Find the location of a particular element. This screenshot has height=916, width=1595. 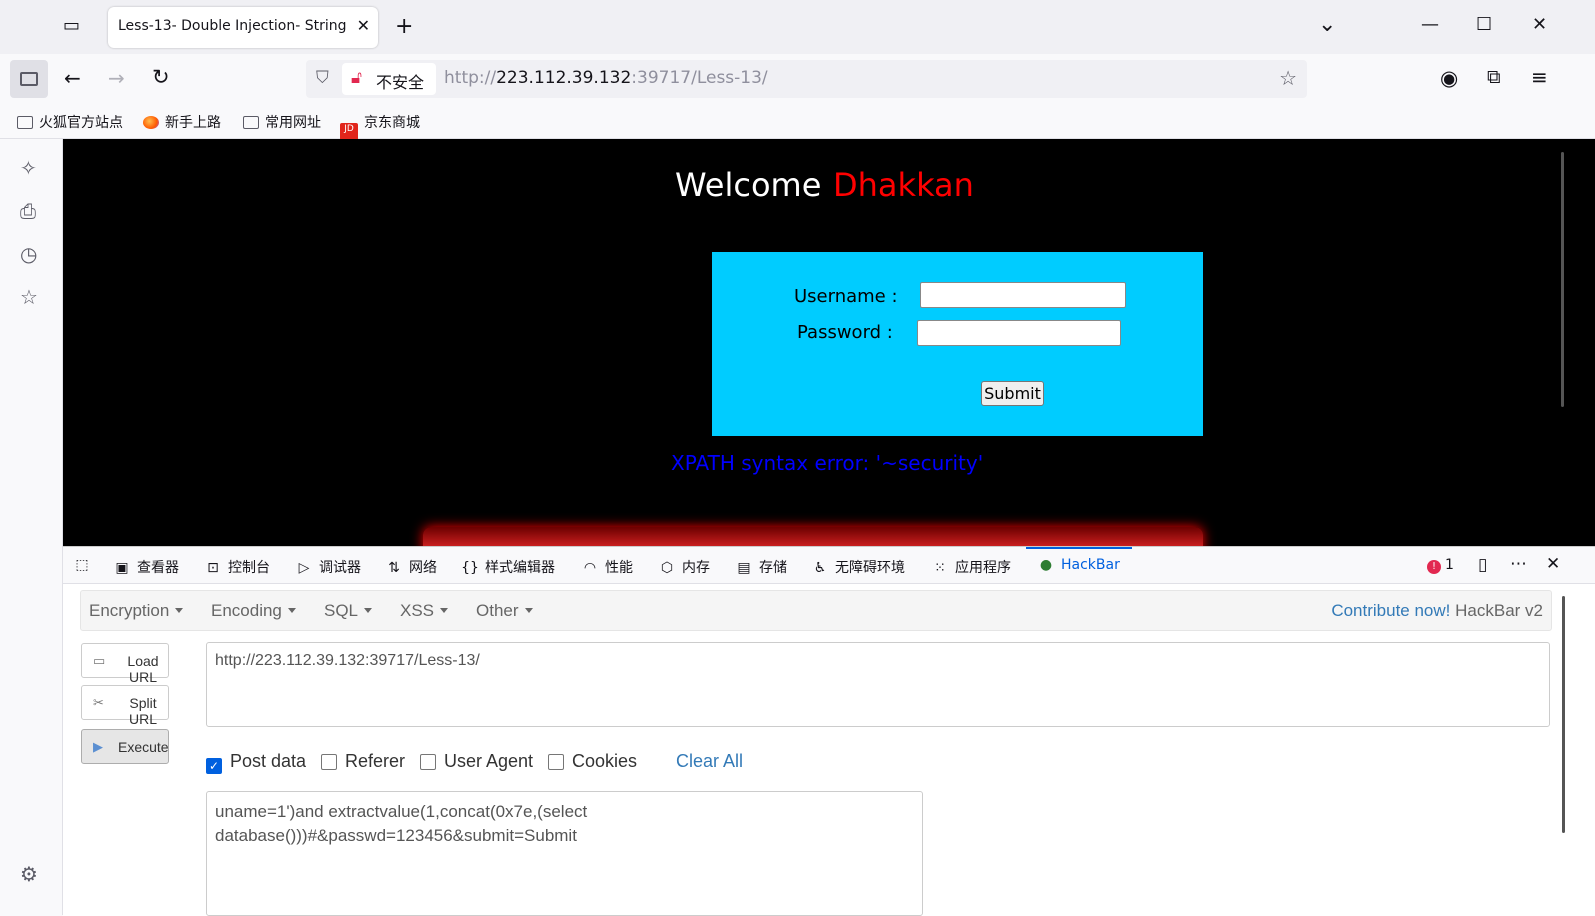

tracking-shield-icon: ⛉ is located at coordinates (322, 78).